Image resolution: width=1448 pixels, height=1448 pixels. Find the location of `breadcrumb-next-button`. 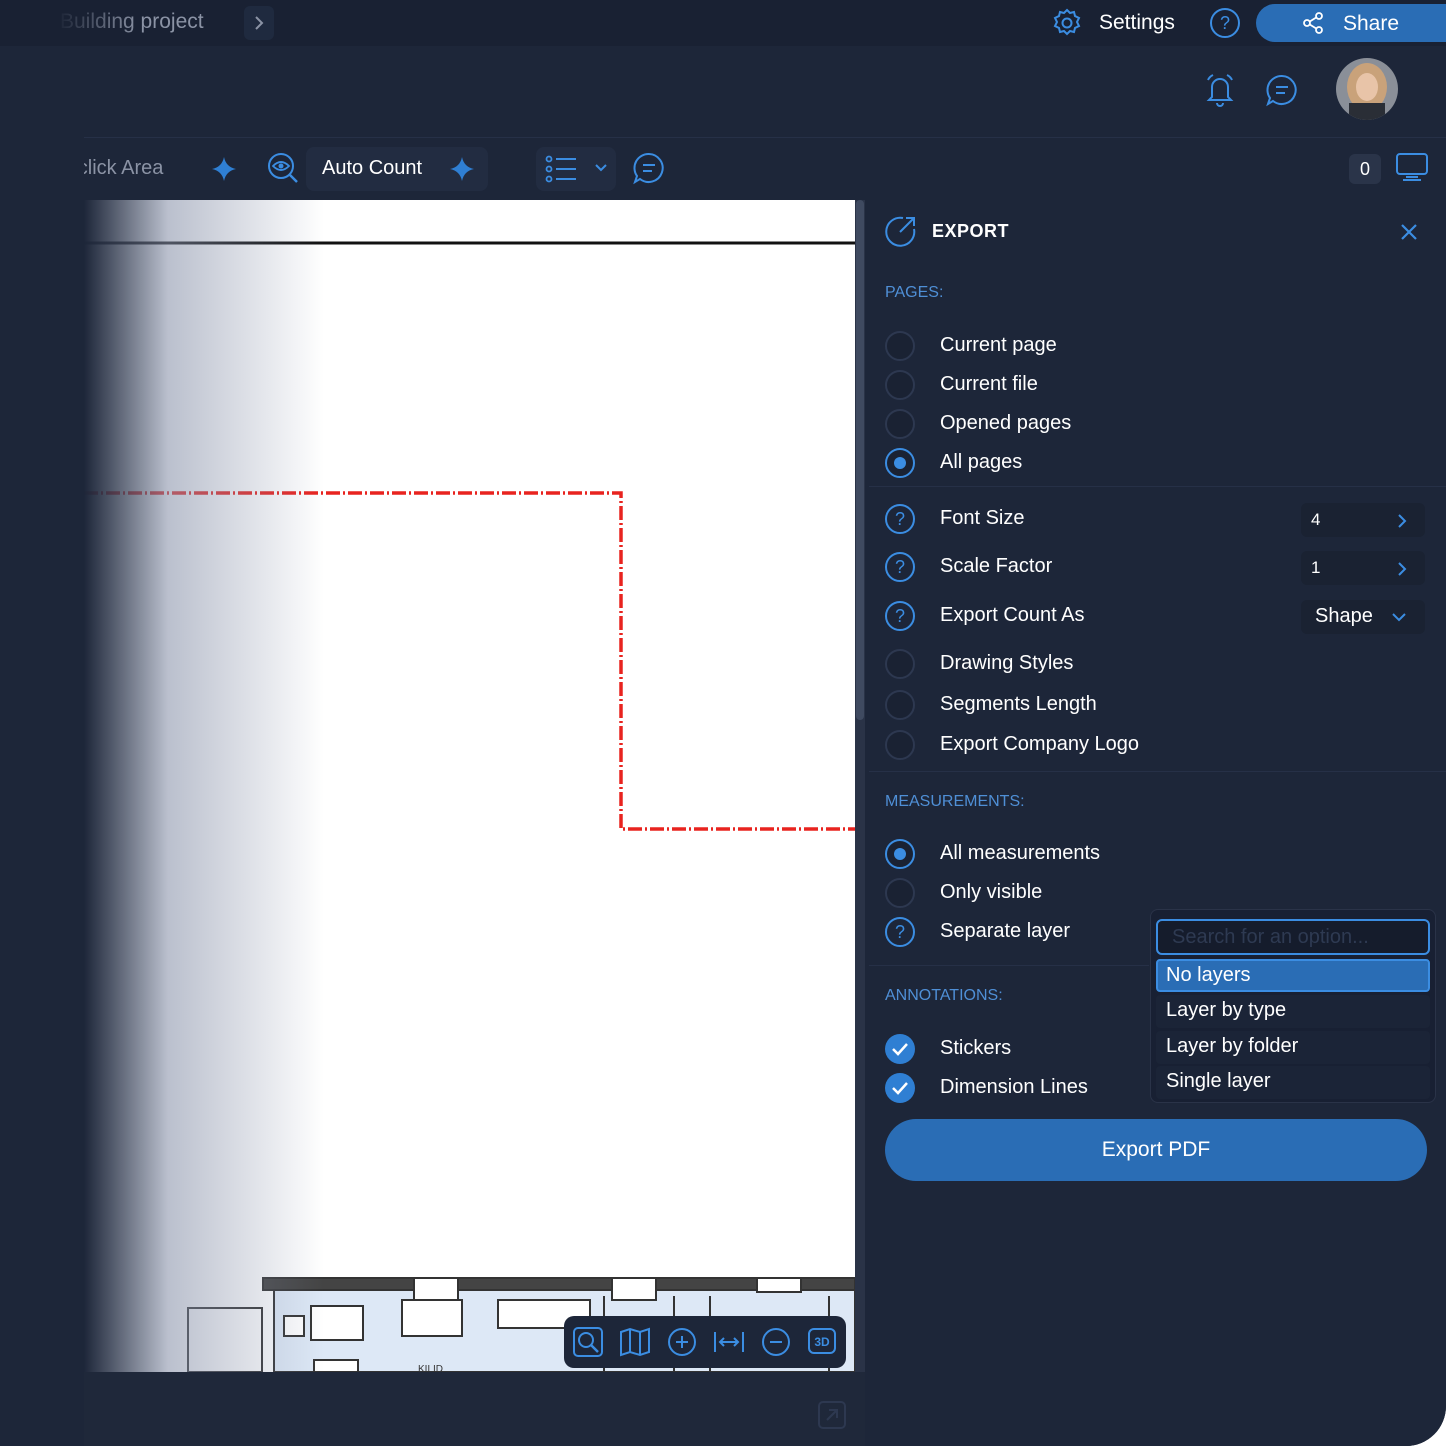

breadcrumb-next-button is located at coordinates (259, 23).